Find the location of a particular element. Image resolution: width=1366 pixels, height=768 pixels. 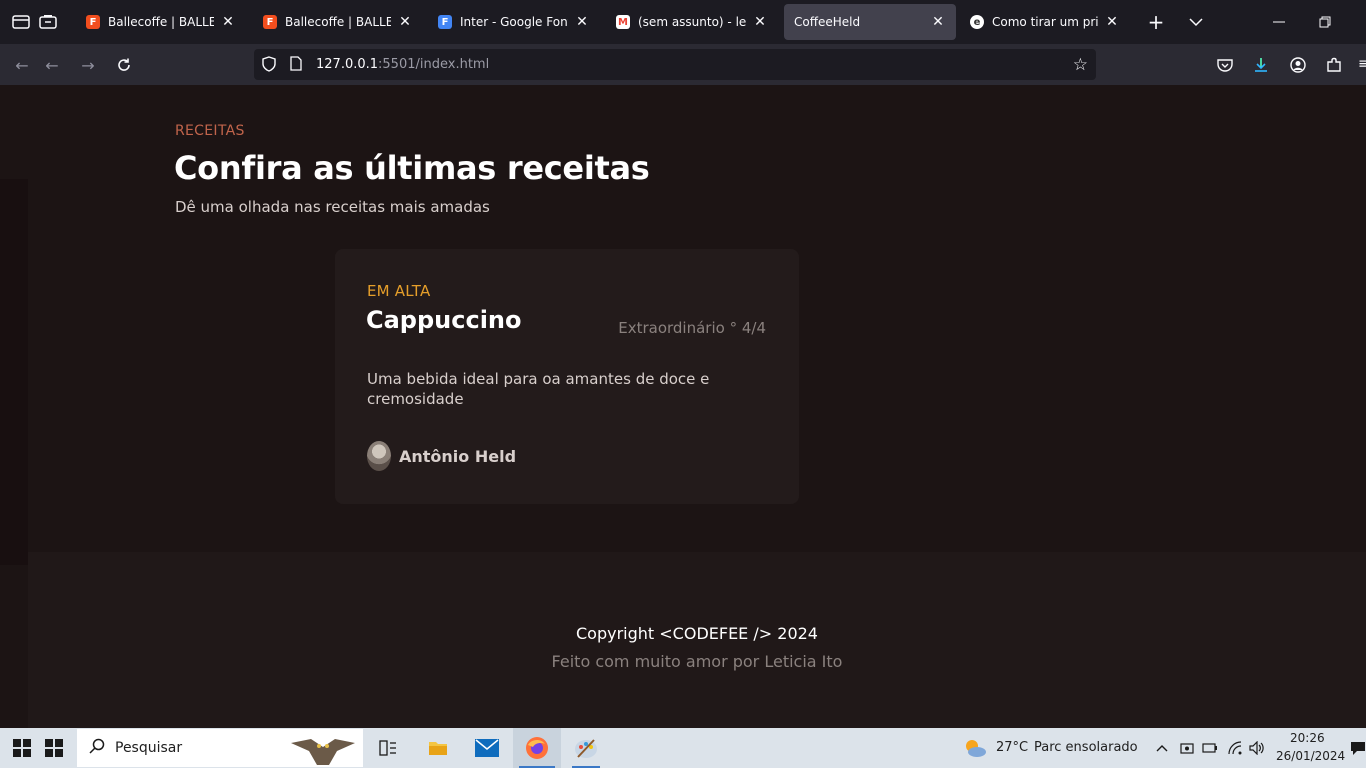

weather-description: Parc ensolarado is located at coordinates (1086, 747).